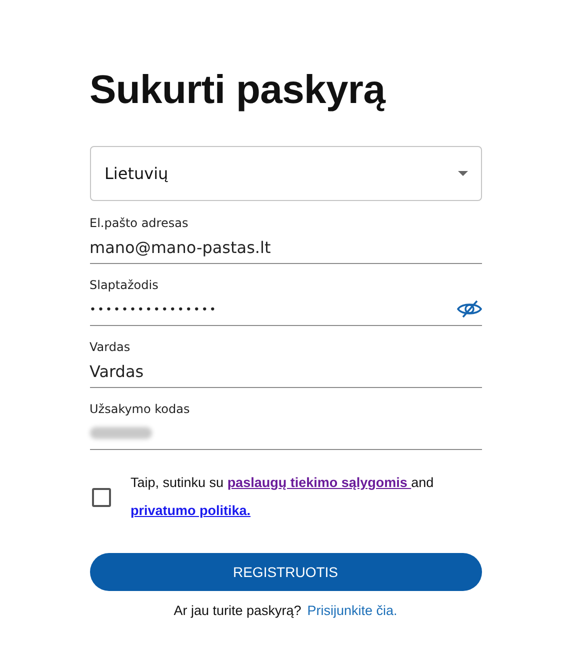 The image size is (571, 652). What do you see at coordinates (319, 482) in the screenshot?
I see `terms-link: paslaugų tiekimo sąlygomis` at bounding box center [319, 482].